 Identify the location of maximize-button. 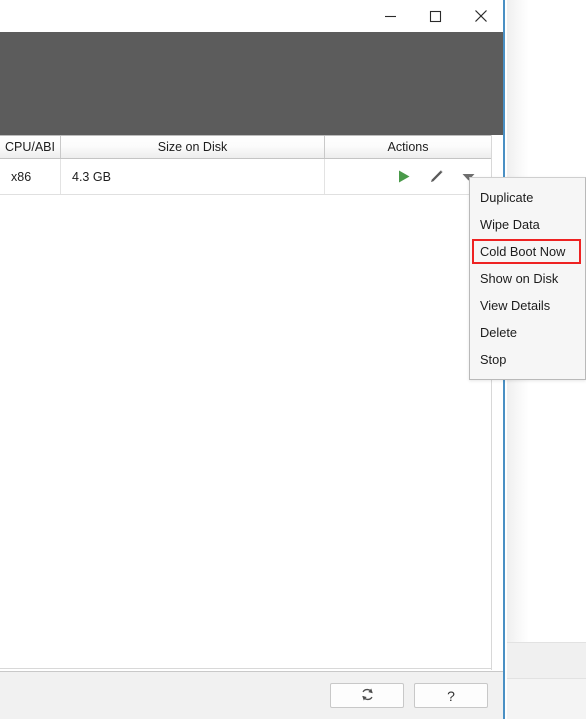
(435, 16).